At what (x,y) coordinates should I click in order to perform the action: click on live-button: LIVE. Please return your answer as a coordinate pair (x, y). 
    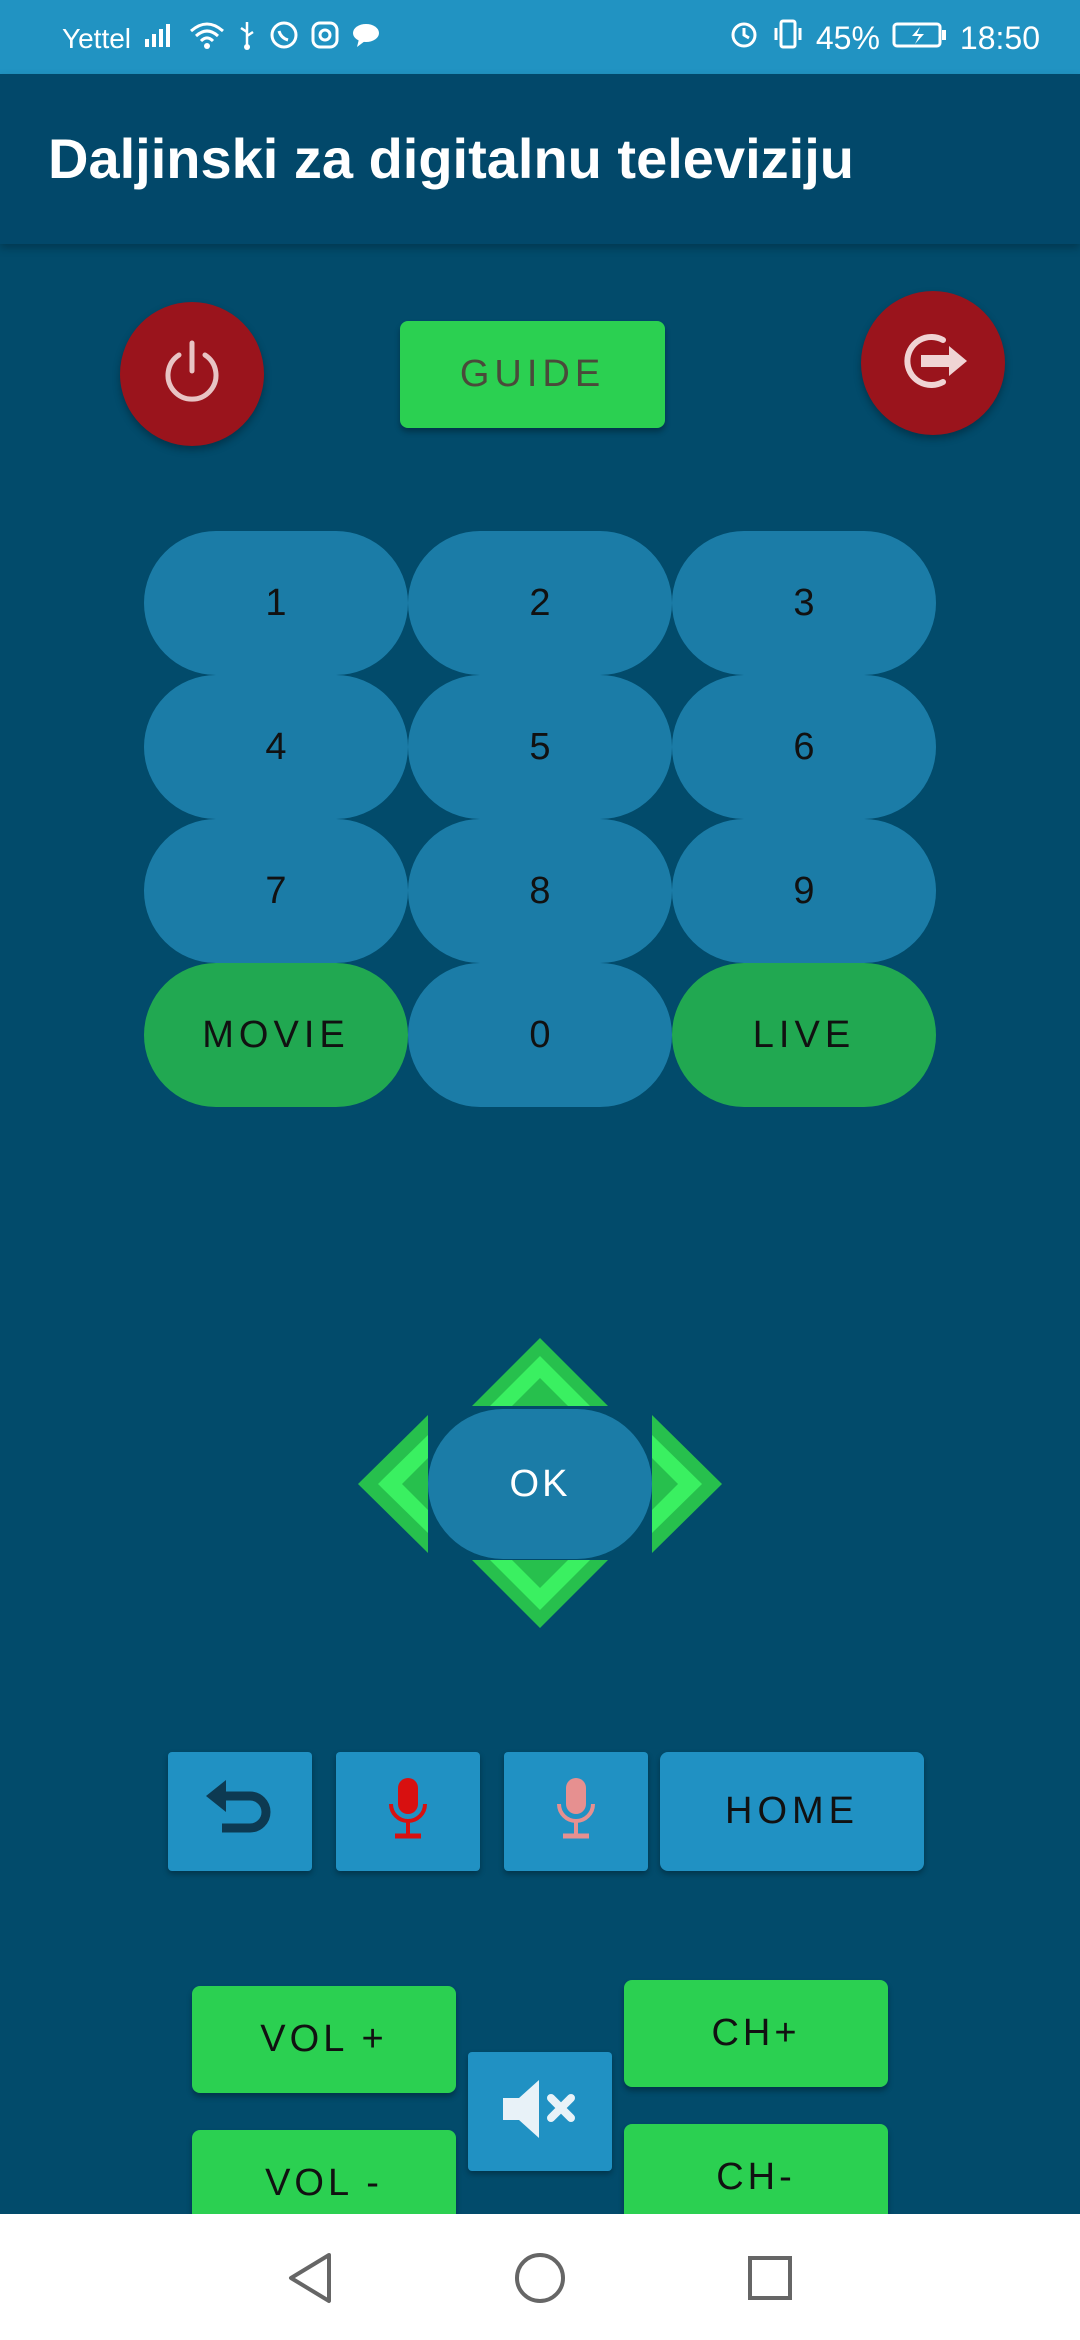
    Looking at the image, I should click on (804, 1035).